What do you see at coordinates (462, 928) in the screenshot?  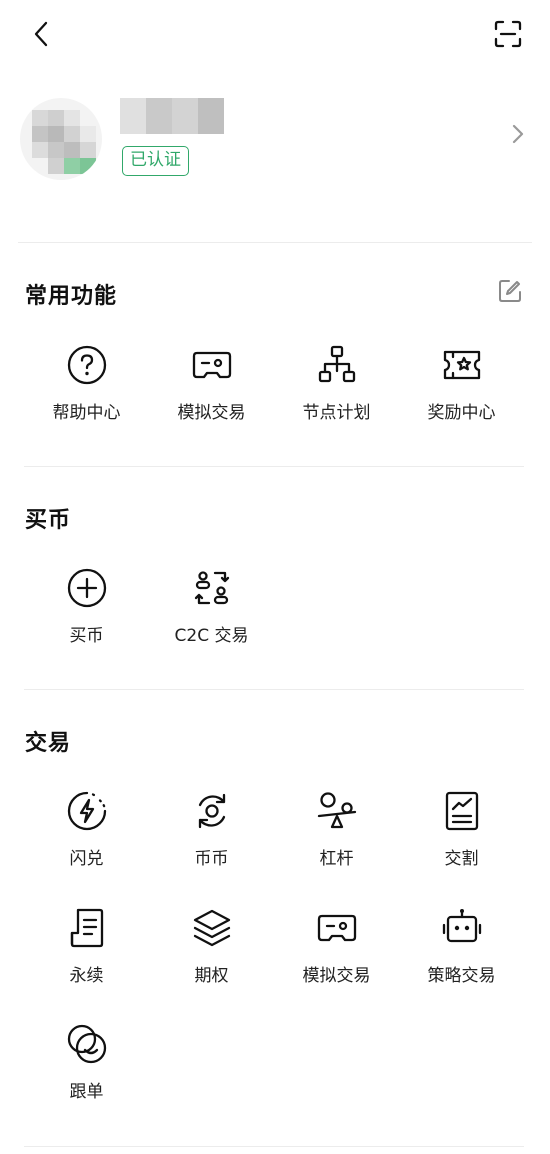 I see `robot-icon` at bounding box center [462, 928].